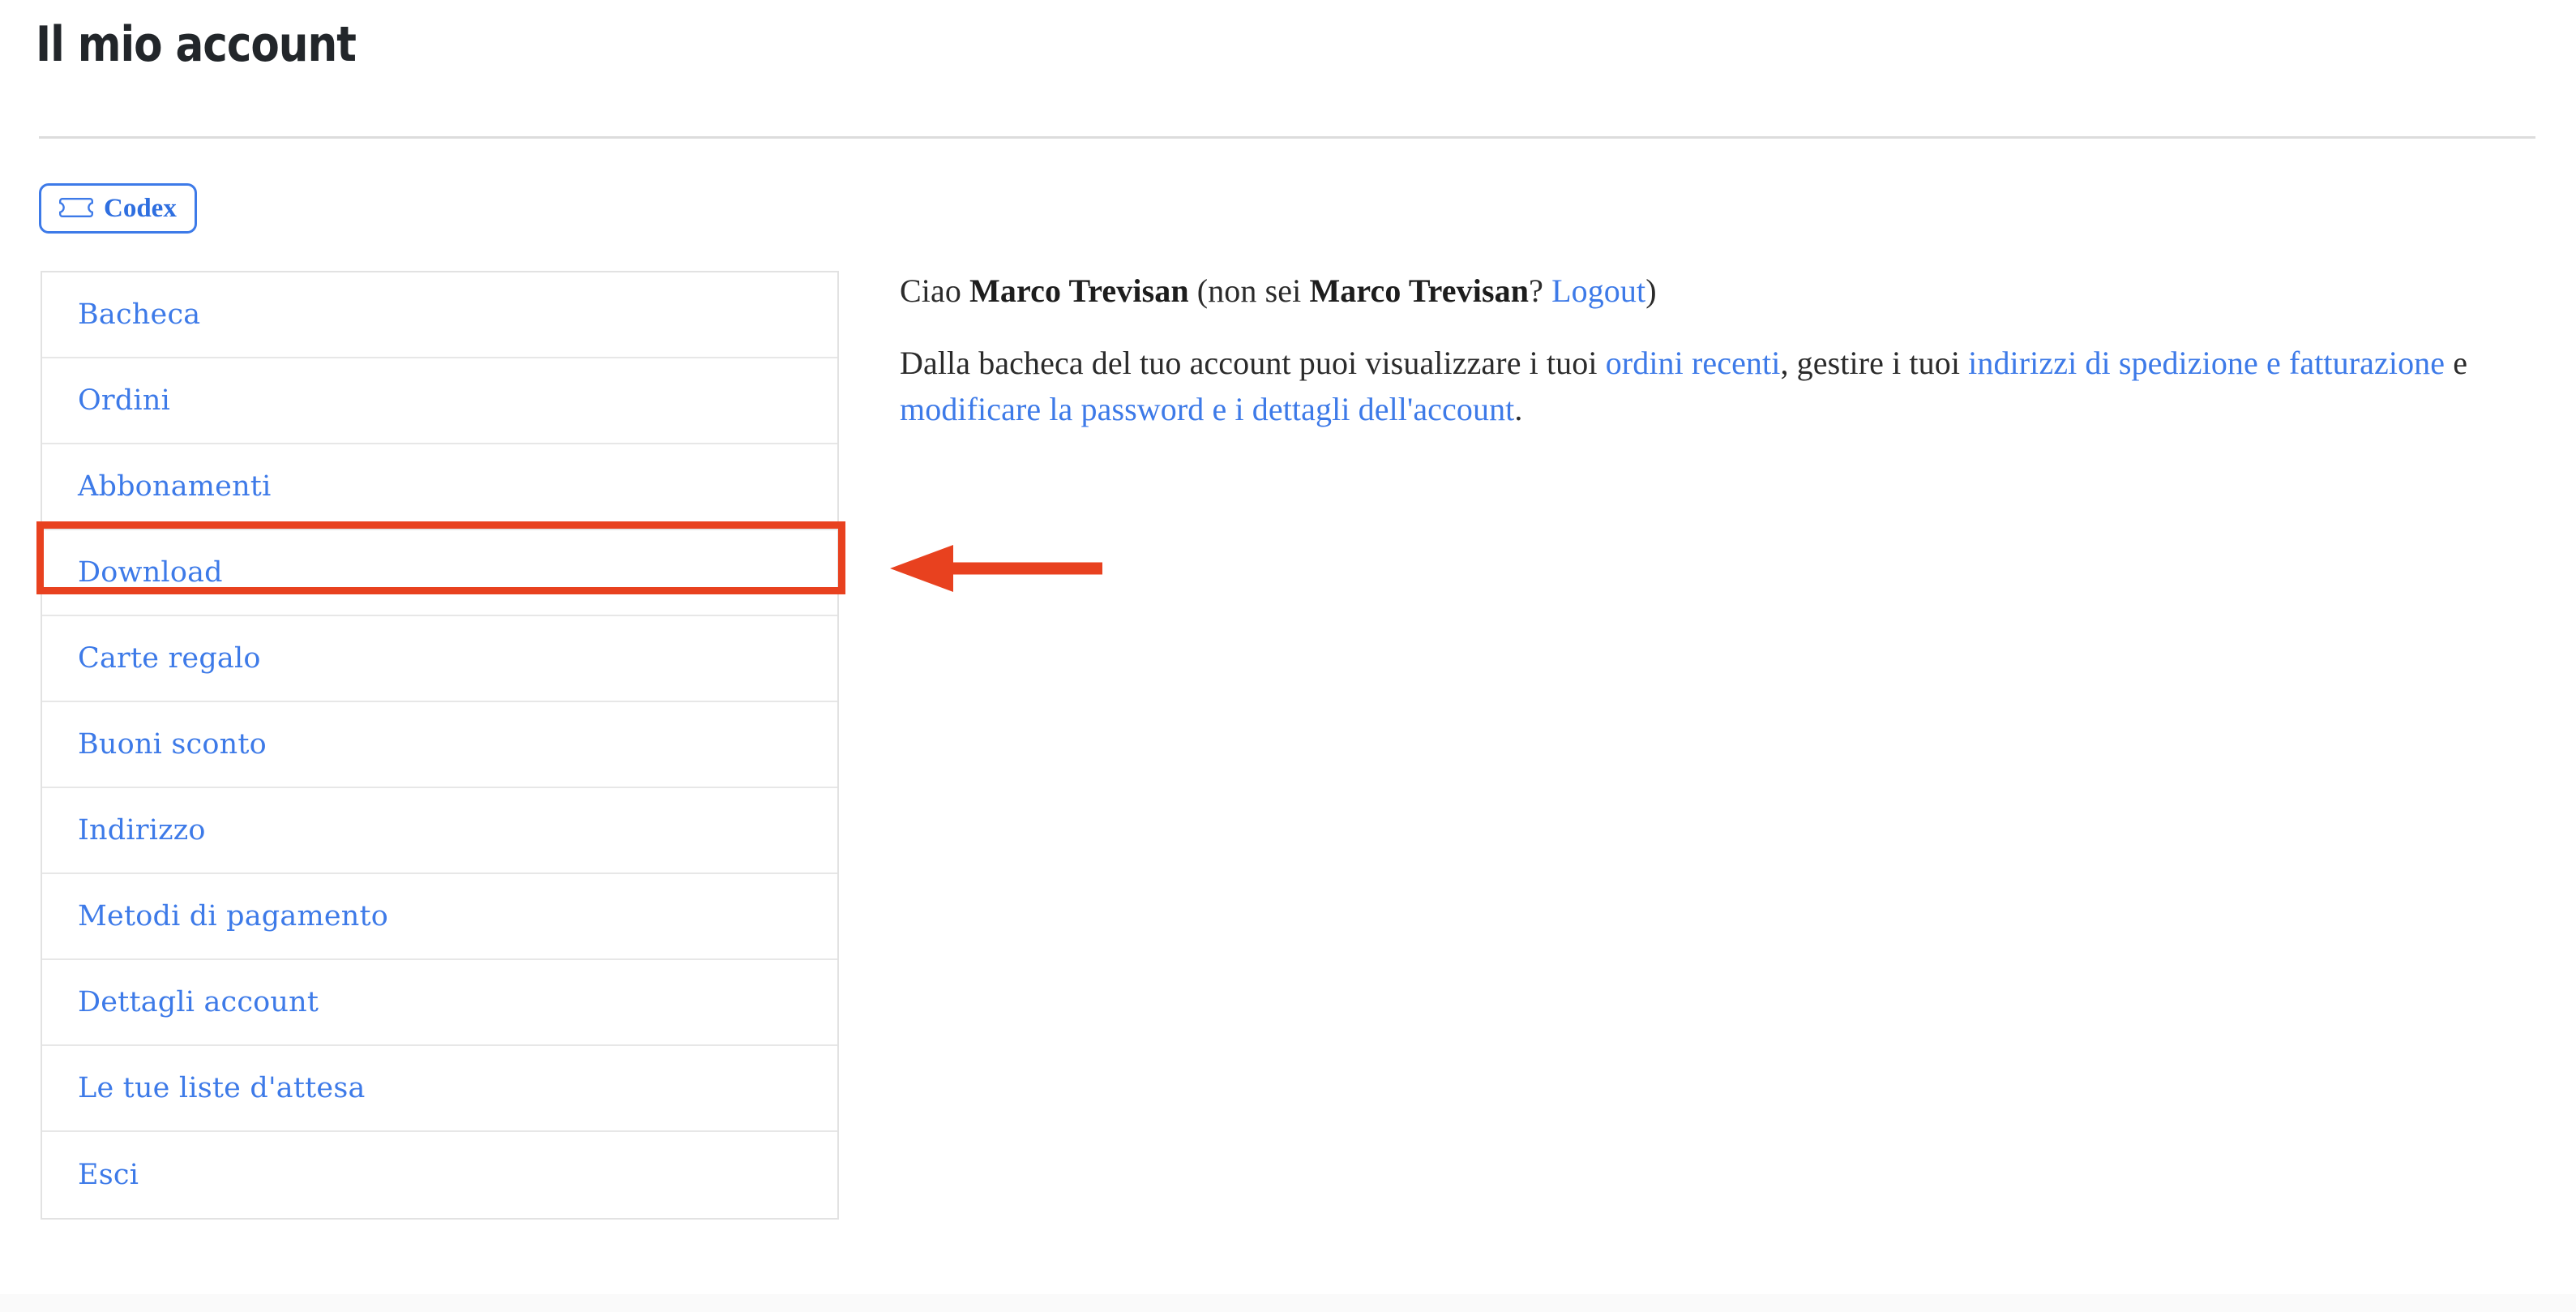 Image resolution: width=2576 pixels, height=1312 pixels. Describe the element at coordinates (439, 401) in the screenshot. I see `sidebar-item-ordini: Ordini` at that location.